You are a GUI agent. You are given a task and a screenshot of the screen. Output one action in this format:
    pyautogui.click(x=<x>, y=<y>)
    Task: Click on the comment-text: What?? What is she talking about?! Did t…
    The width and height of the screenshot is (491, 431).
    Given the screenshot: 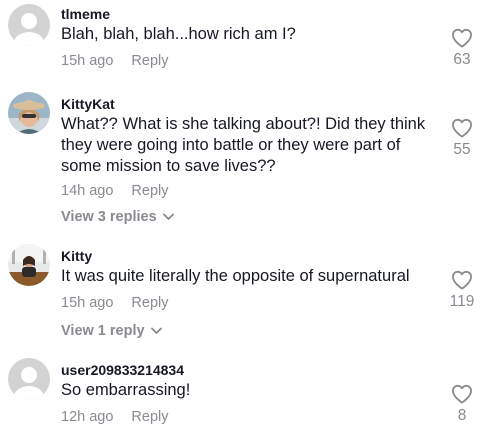 What is the action you would take?
    pyautogui.click(x=243, y=145)
    